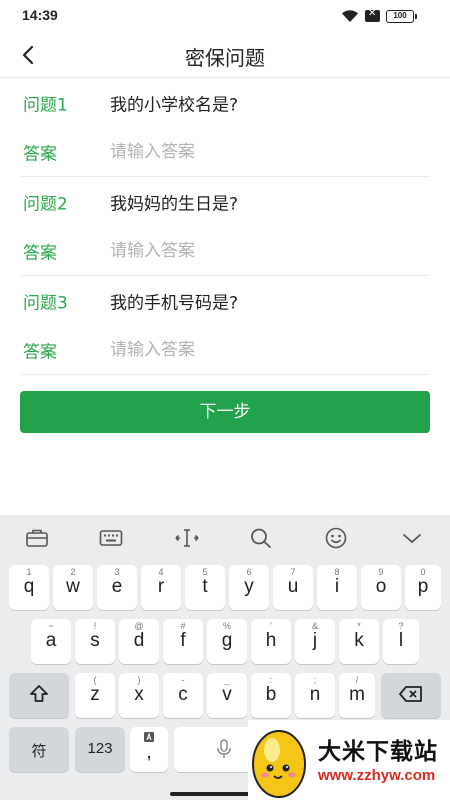 This screenshot has height=800, width=450. Describe the element at coordinates (336, 538) in the screenshot. I see `emoji-icon` at that location.